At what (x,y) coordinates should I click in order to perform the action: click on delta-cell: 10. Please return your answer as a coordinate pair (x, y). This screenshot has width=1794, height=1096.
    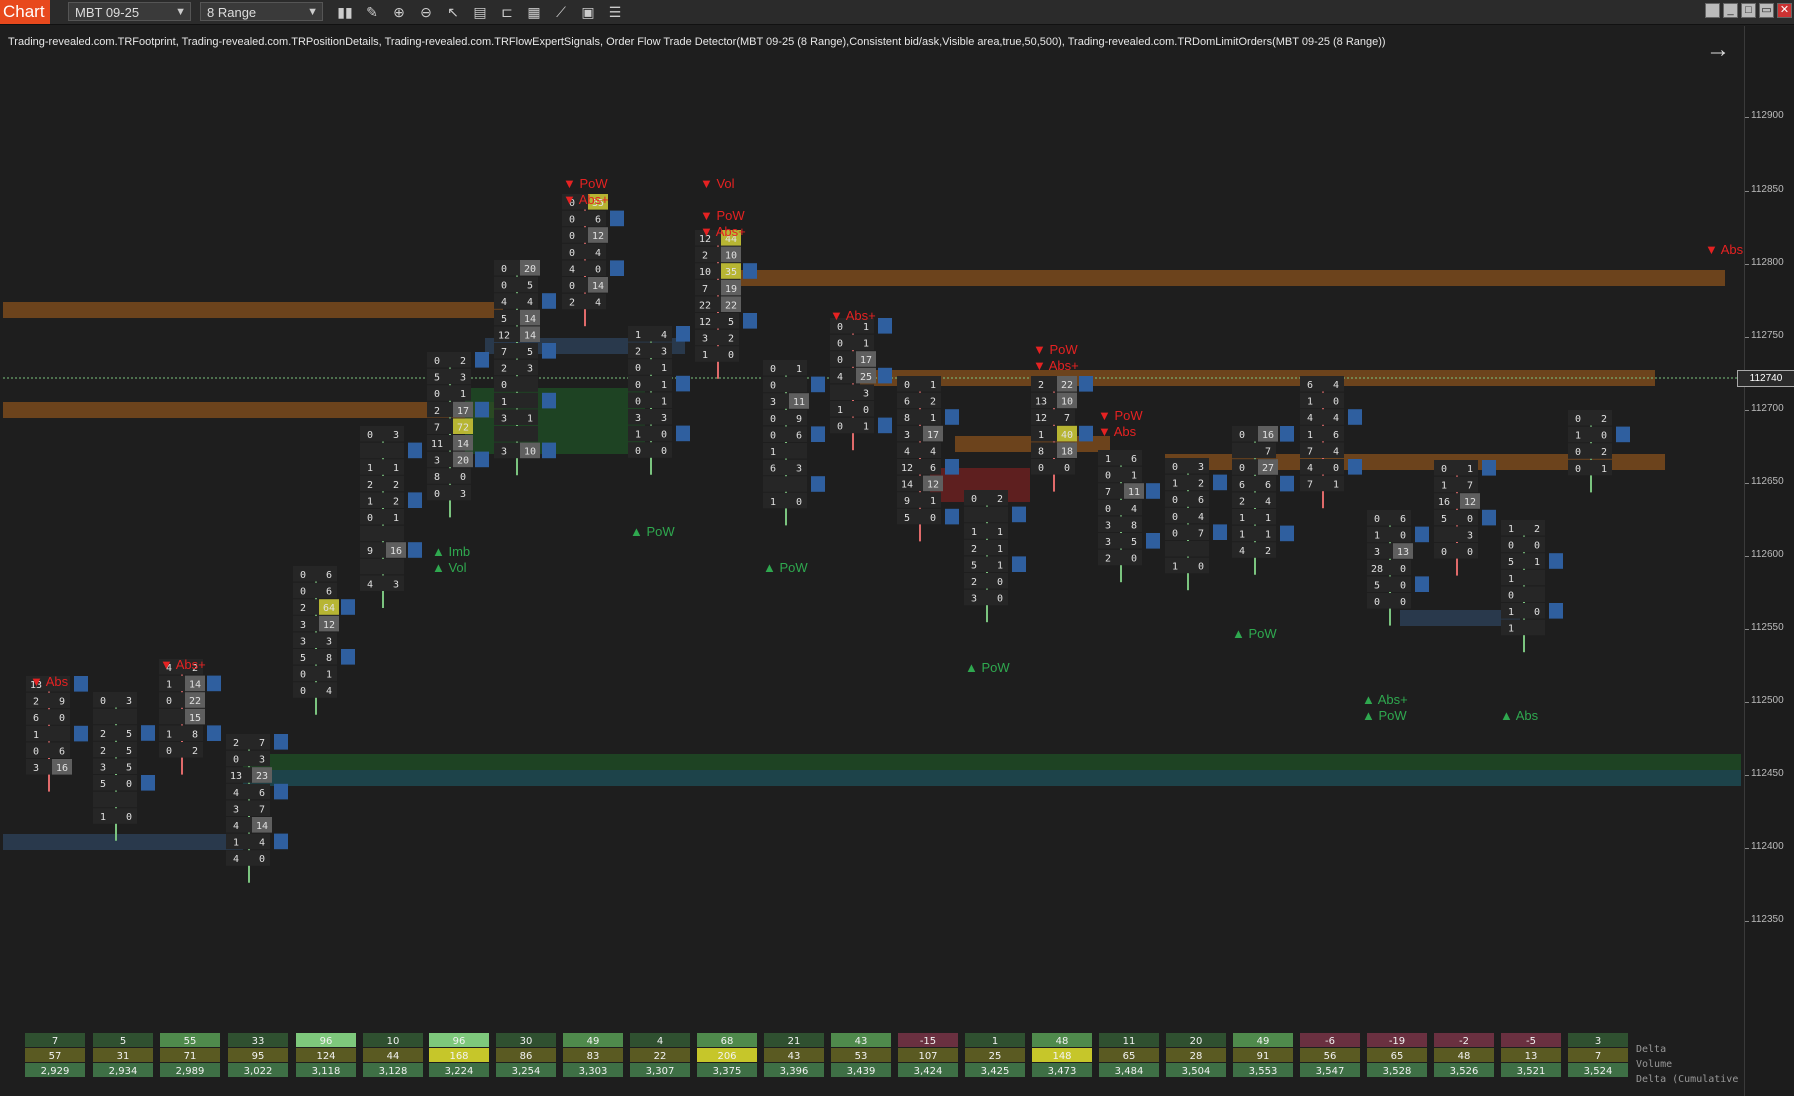
    Looking at the image, I should click on (393, 1041).